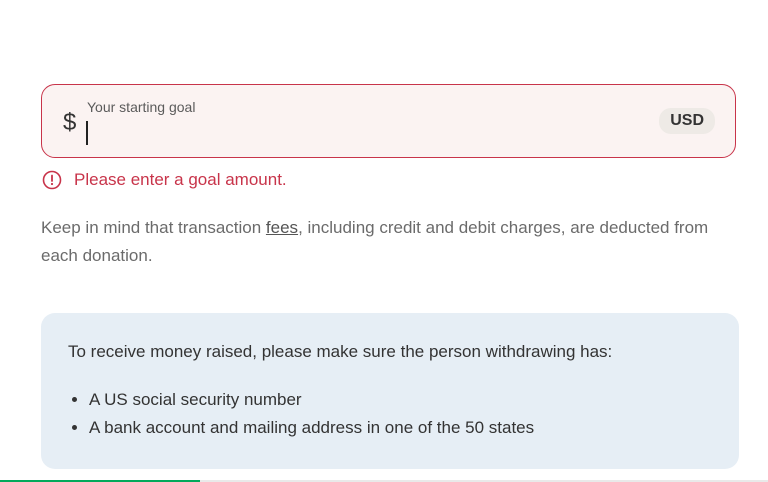 This screenshot has width=768, height=482. What do you see at coordinates (180, 179) in the screenshot?
I see `error-text: Please enter a goal amount.` at bounding box center [180, 179].